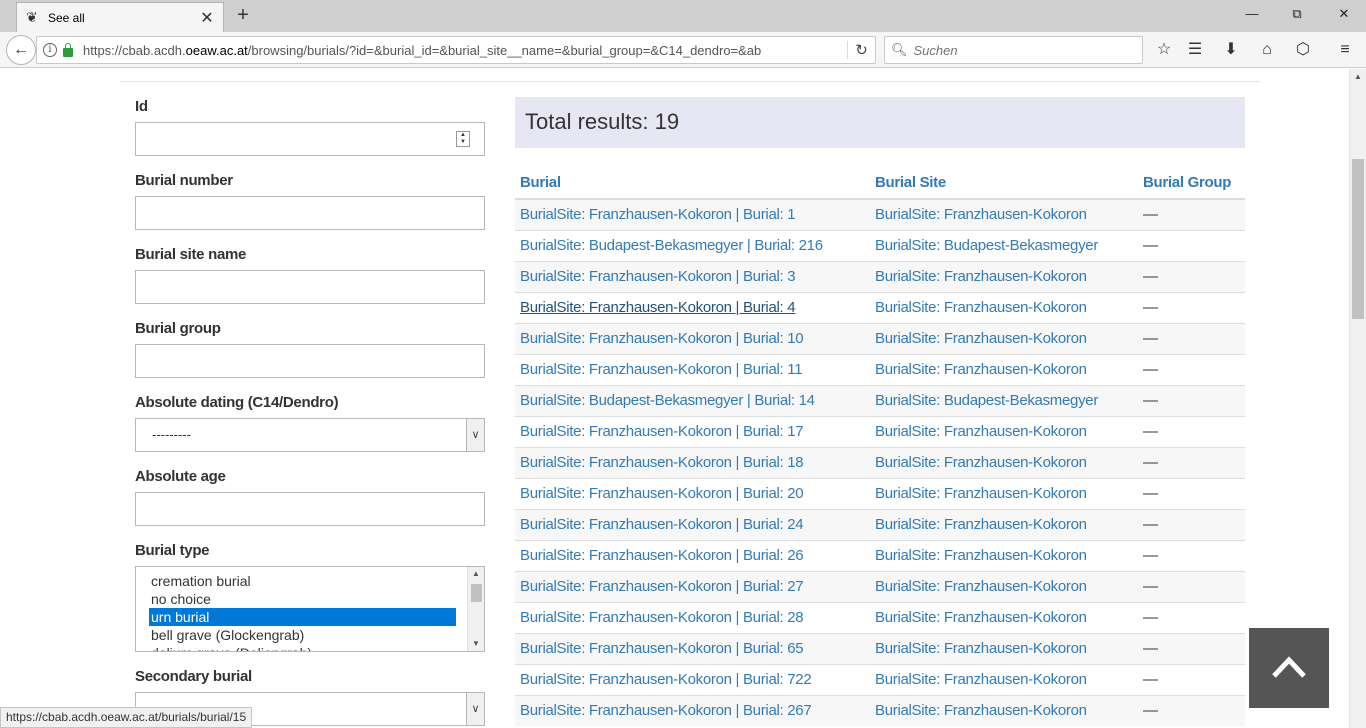 This screenshot has height=728, width=1366. I want to click on burial-type-option: cremation burial, so click(302, 581).